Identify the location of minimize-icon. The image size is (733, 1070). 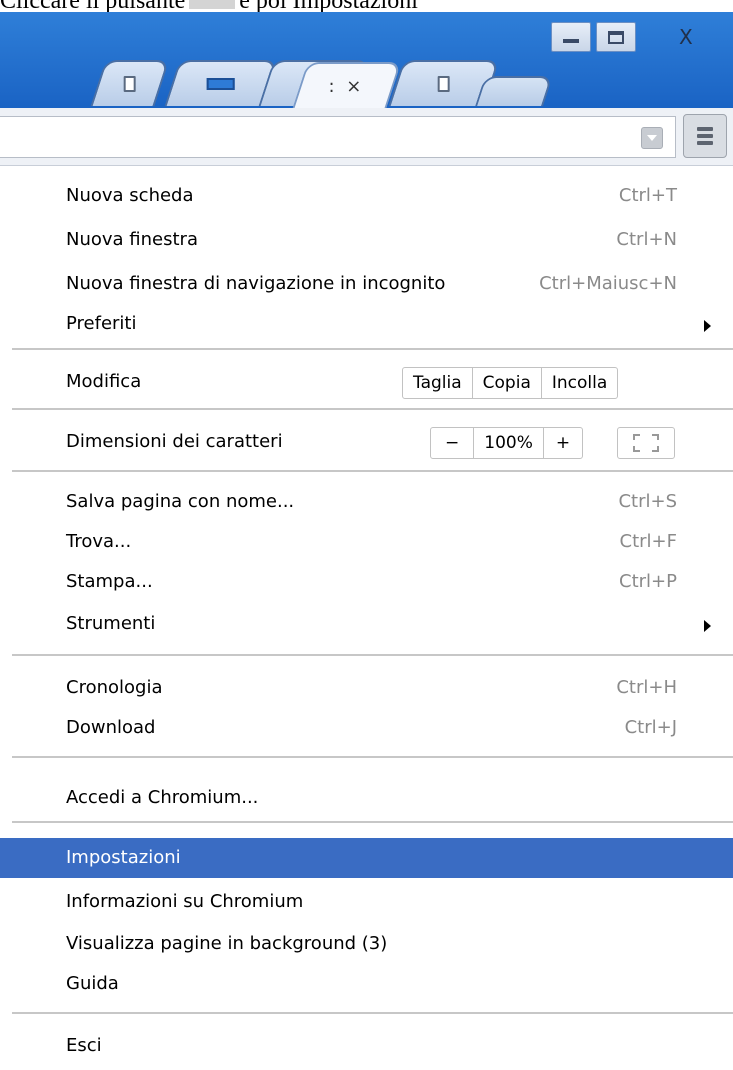
(571, 41).